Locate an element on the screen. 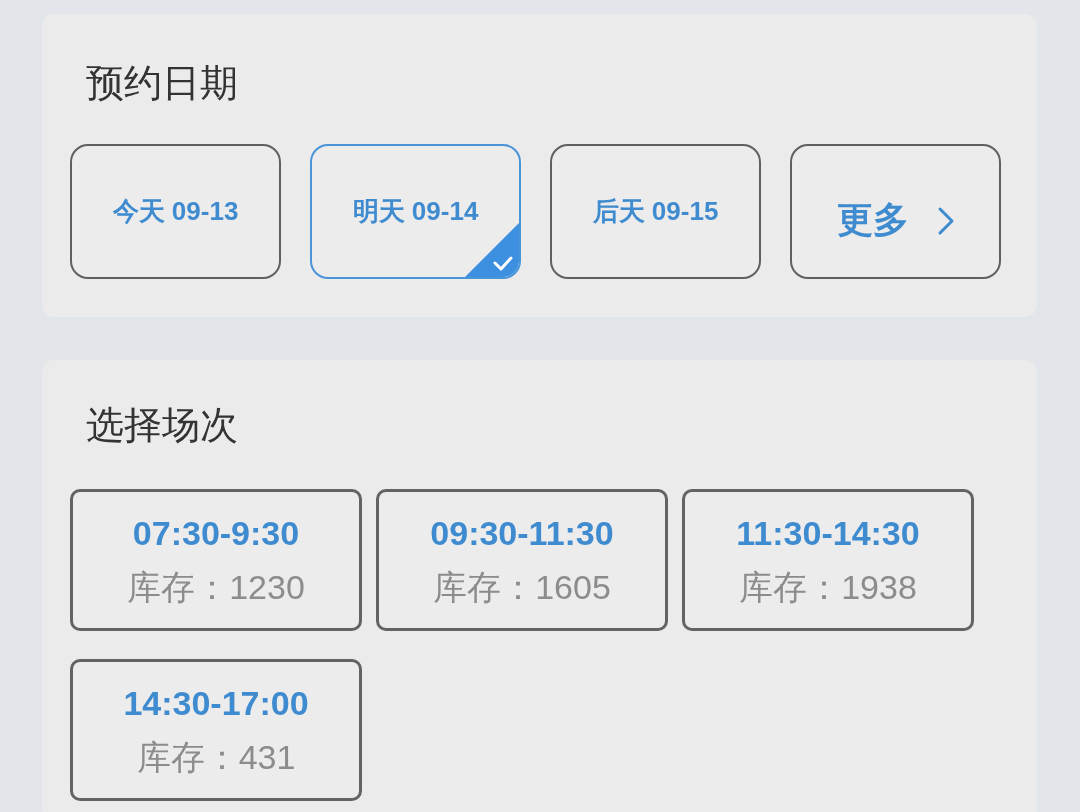 Image resolution: width=1080 pixels, height=812 pixels. stock-count: 库存：1230 is located at coordinates (216, 587).